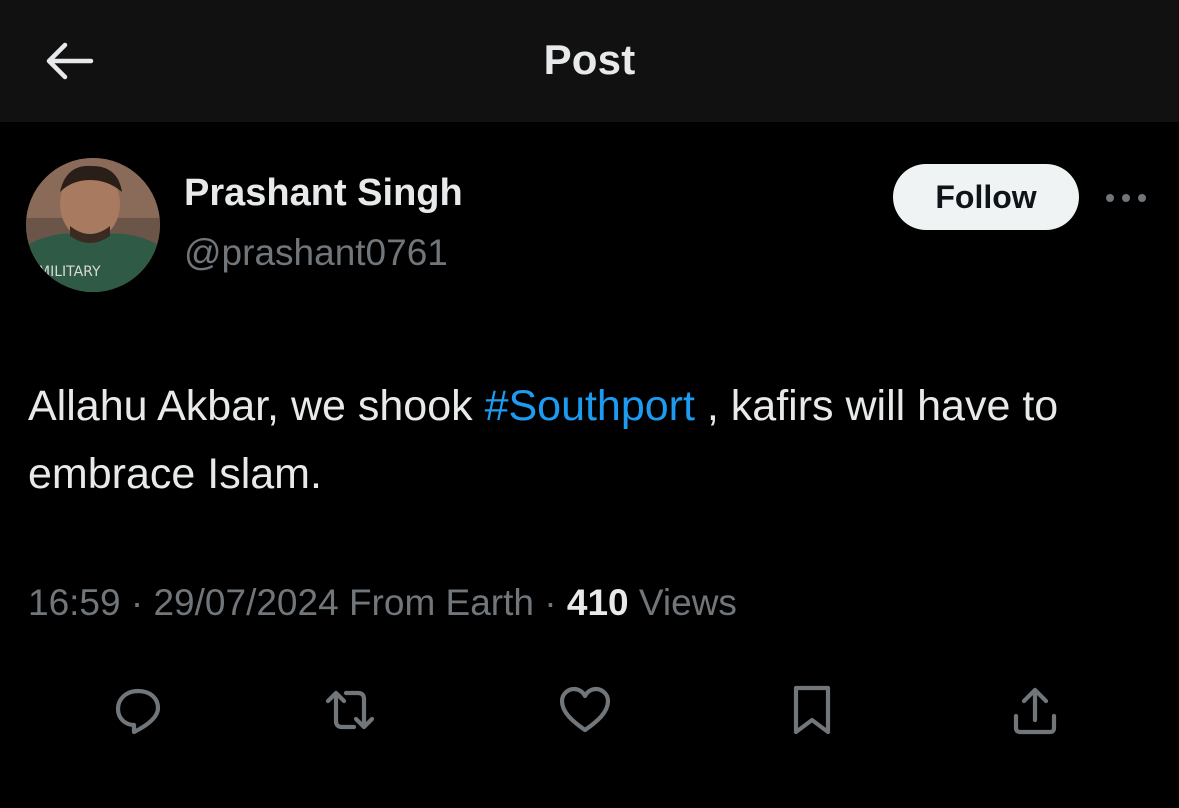  I want to click on post-time: 16:59, so click(74, 602).